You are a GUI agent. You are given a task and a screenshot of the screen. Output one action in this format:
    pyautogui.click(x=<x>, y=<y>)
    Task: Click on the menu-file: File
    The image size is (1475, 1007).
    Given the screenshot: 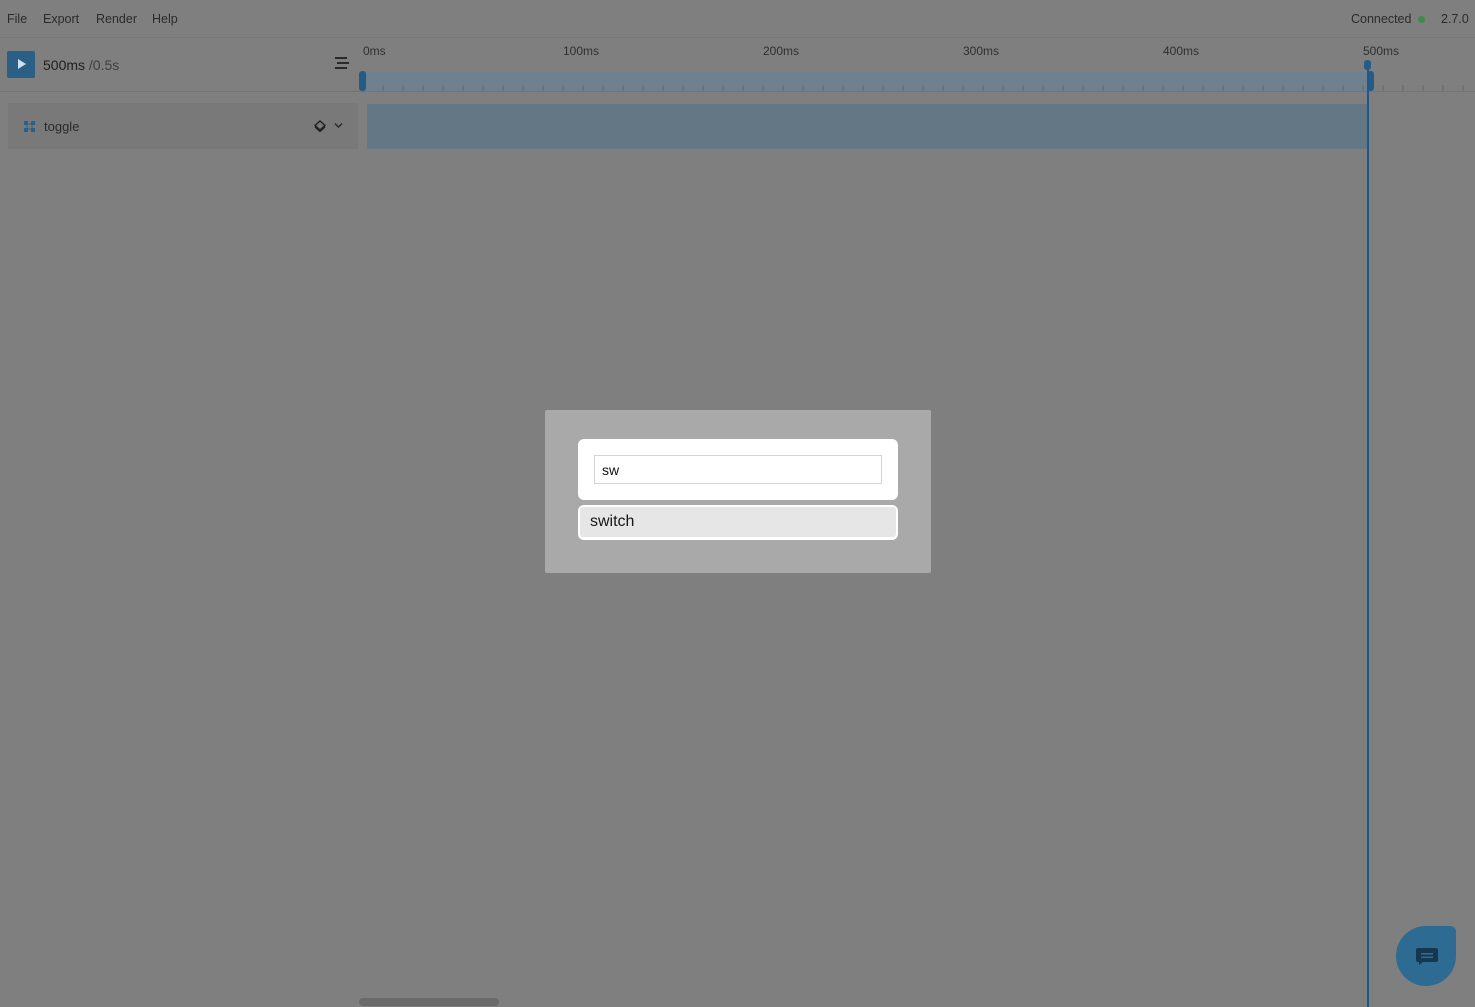 What is the action you would take?
    pyautogui.click(x=17, y=19)
    